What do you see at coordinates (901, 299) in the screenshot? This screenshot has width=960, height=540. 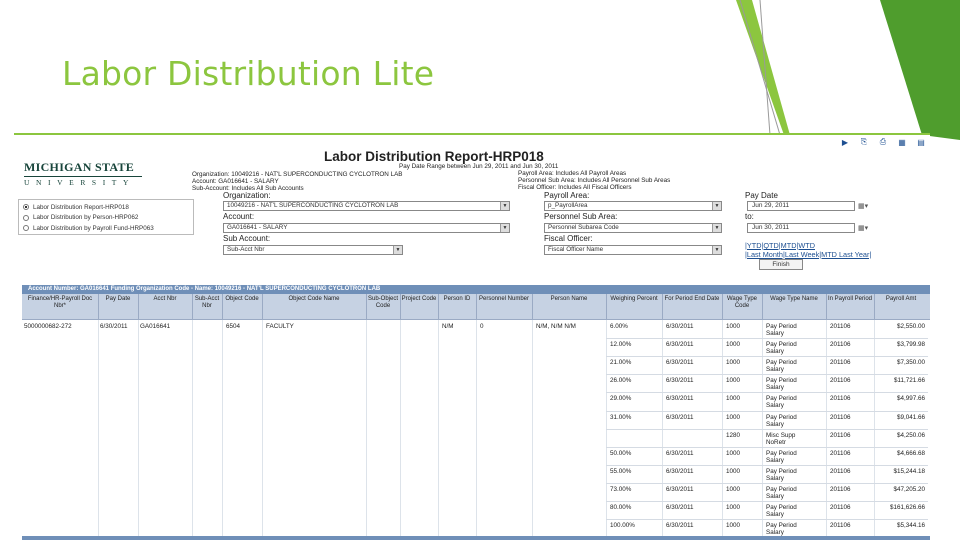 I see `col-header-payroll-amt: Payroll Amt` at bounding box center [901, 299].